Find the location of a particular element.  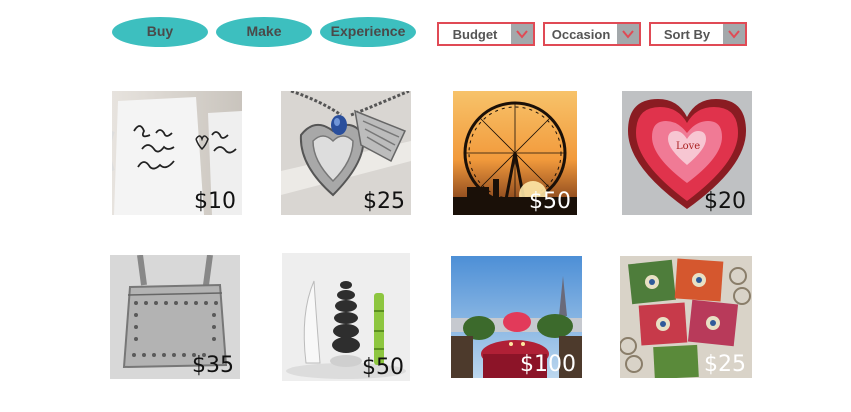

budget-label: Budget is located at coordinates (475, 34).